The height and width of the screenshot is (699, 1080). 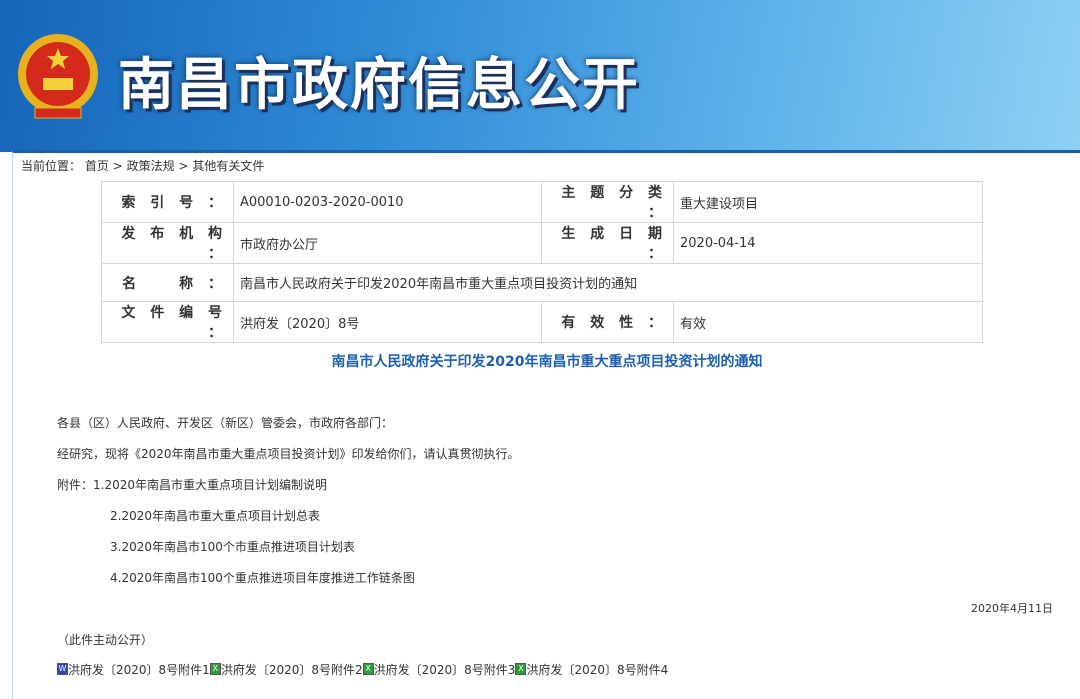 I want to click on word-file-icon: W, so click(x=62, y=669).